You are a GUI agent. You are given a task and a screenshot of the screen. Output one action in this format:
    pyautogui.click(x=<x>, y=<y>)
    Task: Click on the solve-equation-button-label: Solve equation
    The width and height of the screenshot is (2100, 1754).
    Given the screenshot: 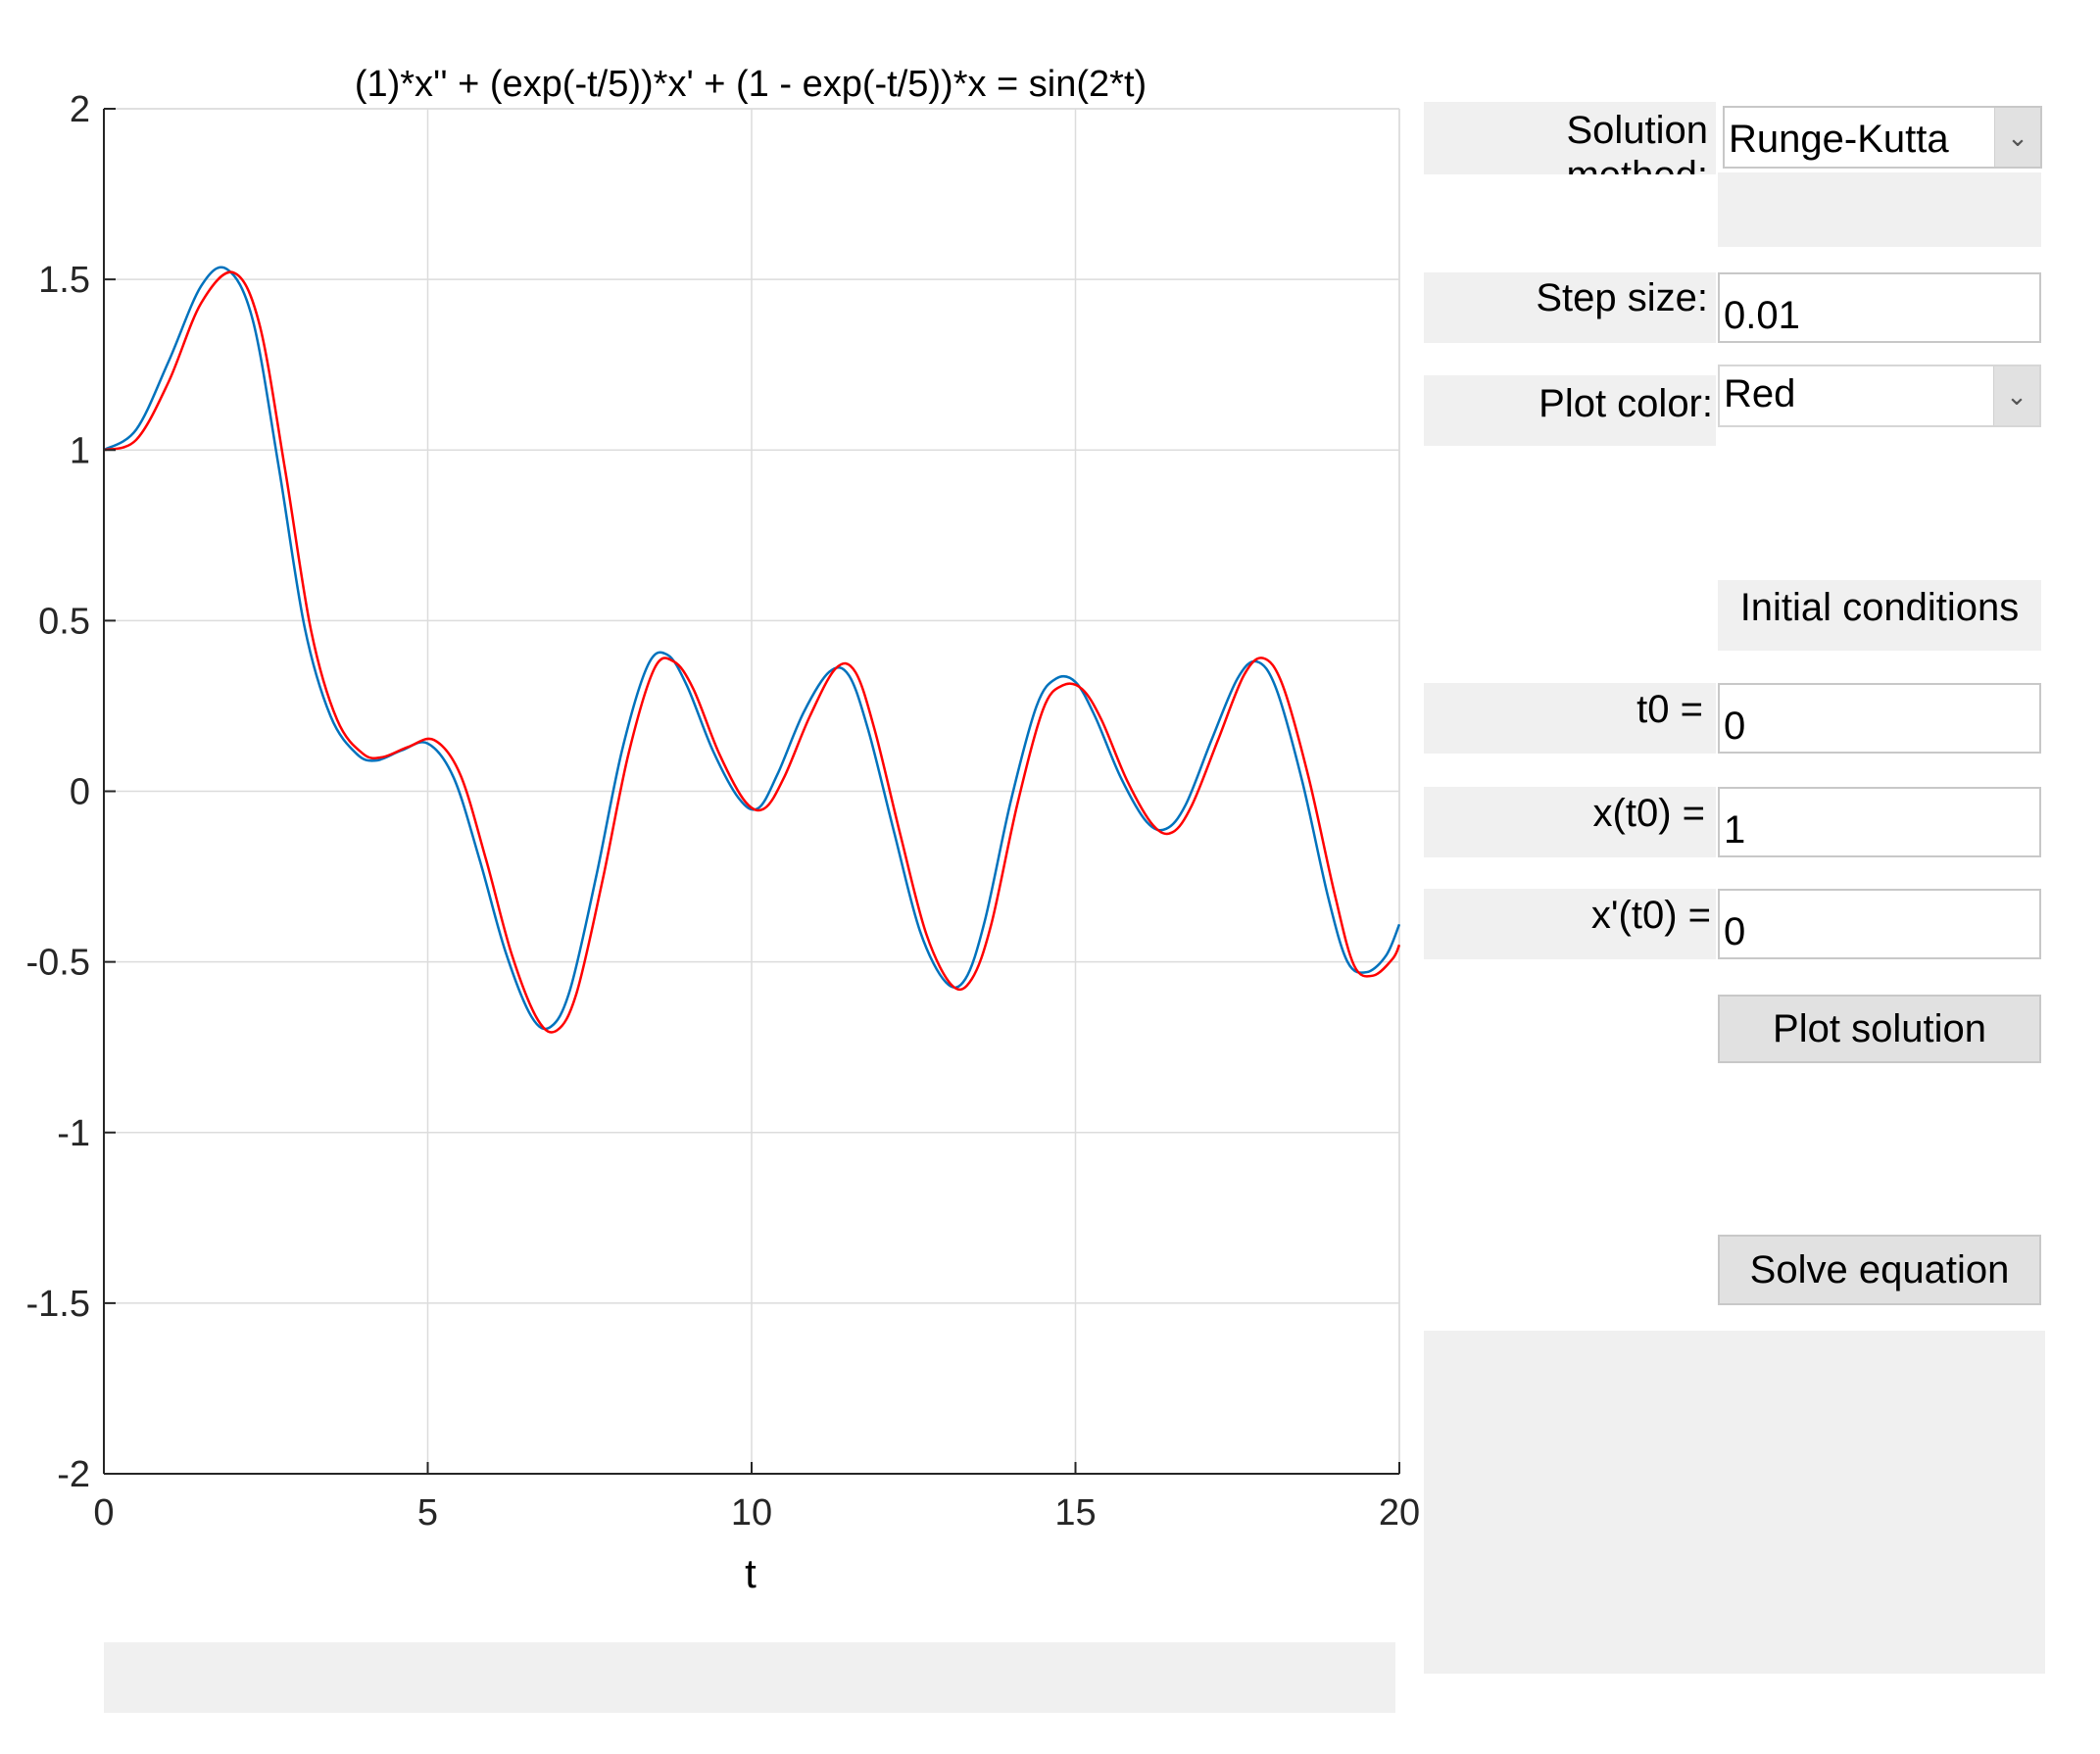 What is the action you would take?
    pyautogui.click(x=1880, y=1269)
    